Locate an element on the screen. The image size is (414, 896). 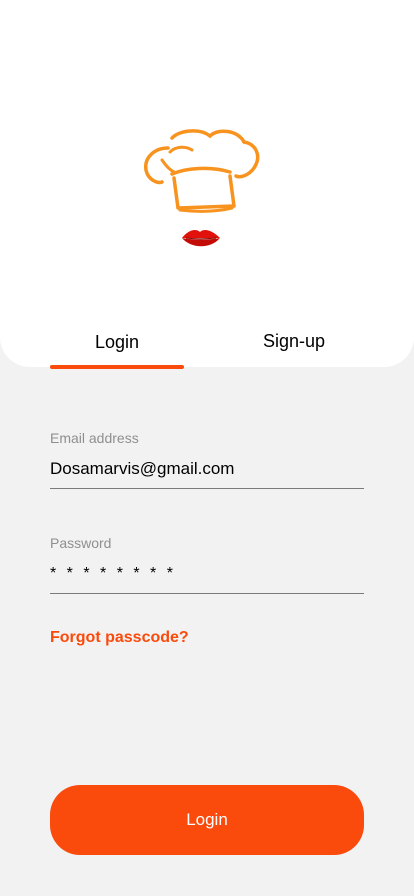
active-tab-indicator is located at coordinates (117, 367).